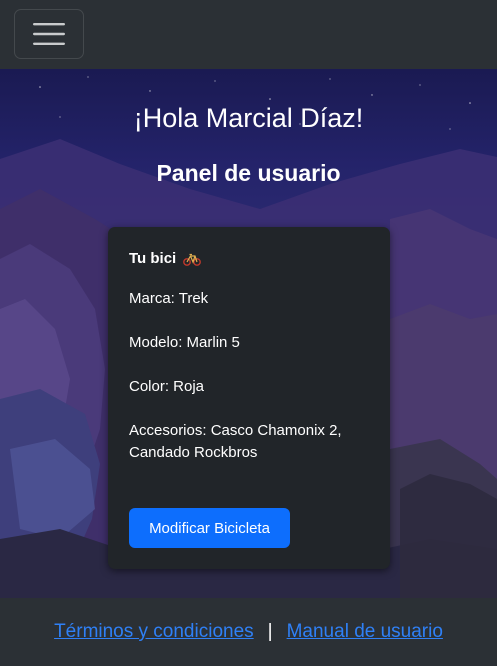  What do you see at coordinates (184, 342) in the screenshot?
I see `bike-model: Modelo: Marlin 5` at bounding box center [184, 342].